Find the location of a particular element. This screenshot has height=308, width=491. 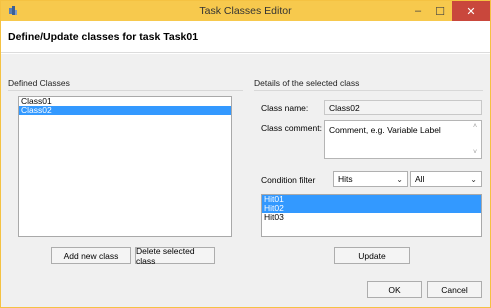

hits-list: Hit01 Hit02 Hit03 is located at coordinates (371, 215).